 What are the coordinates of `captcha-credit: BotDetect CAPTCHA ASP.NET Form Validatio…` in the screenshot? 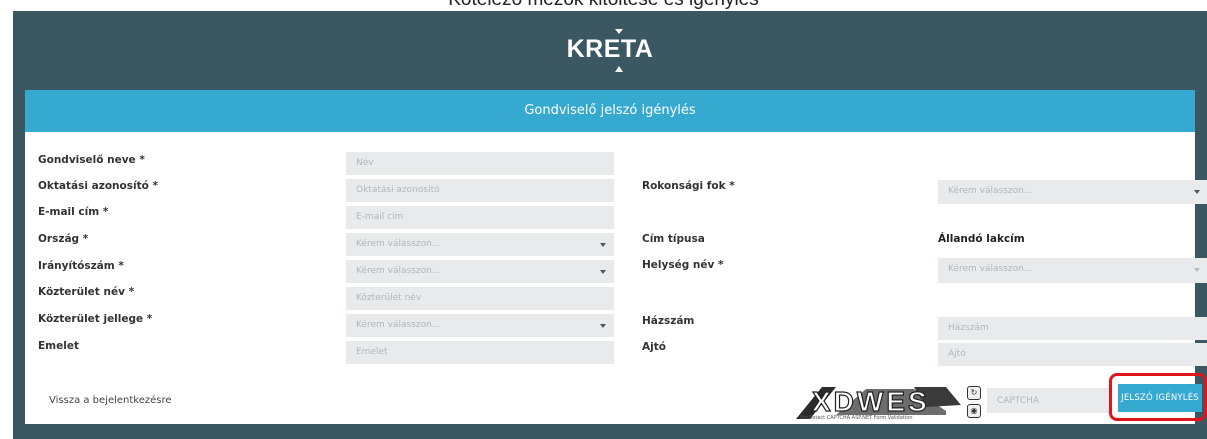 It's located at (856, 418).